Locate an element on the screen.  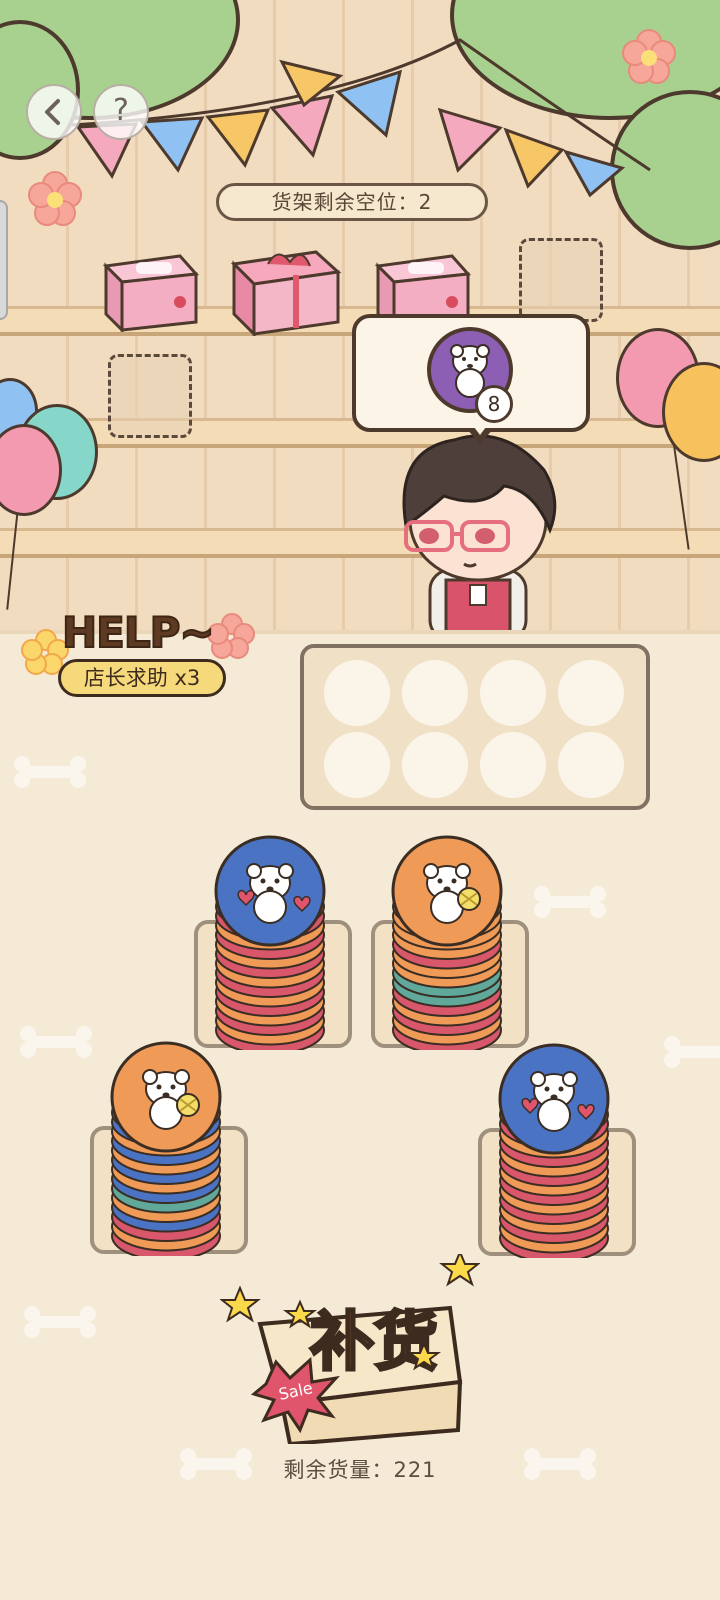
back-button is located at coordinates (54, 112).